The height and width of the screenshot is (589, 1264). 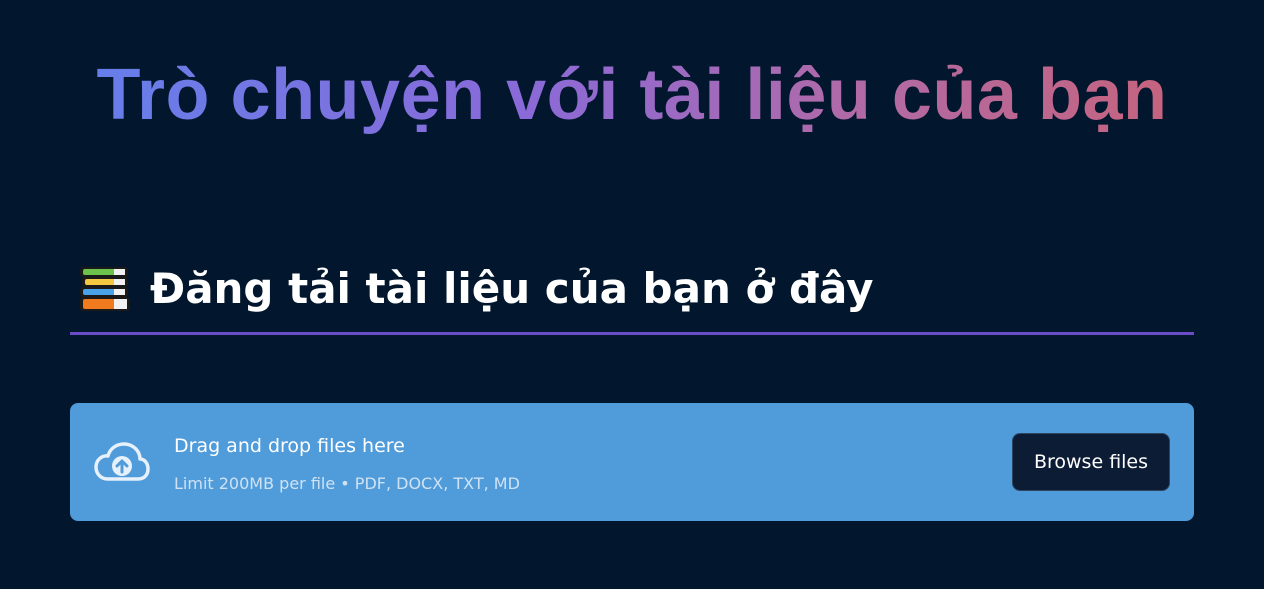 I want to click on page-title: Trò chuyện với tài liệu của bạn, so click(x=632, y=95).